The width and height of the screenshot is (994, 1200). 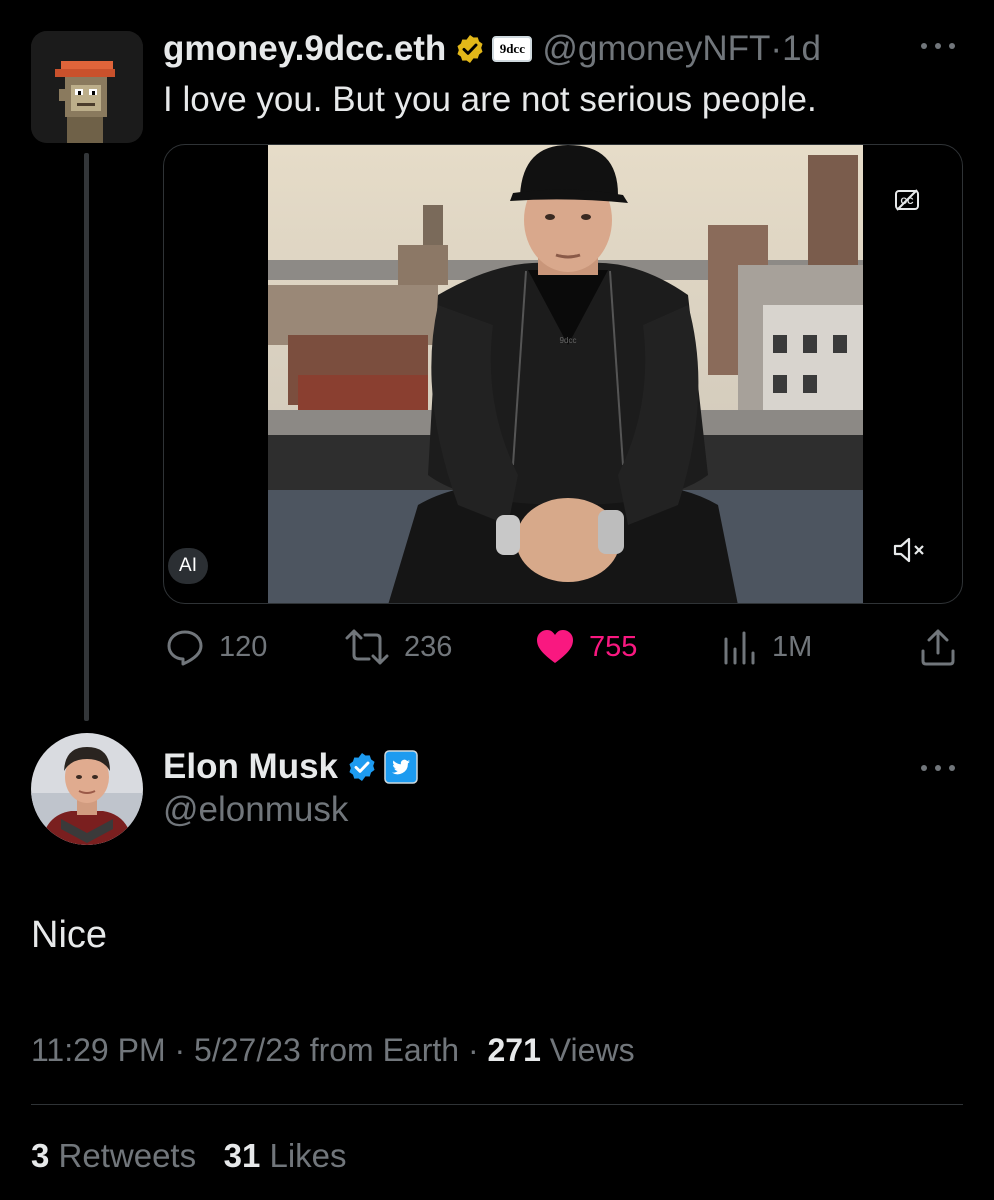 What do you see at coordinates (938, 647) in the screenshot?
I see `share-icon` at bounding box center [938, 647].